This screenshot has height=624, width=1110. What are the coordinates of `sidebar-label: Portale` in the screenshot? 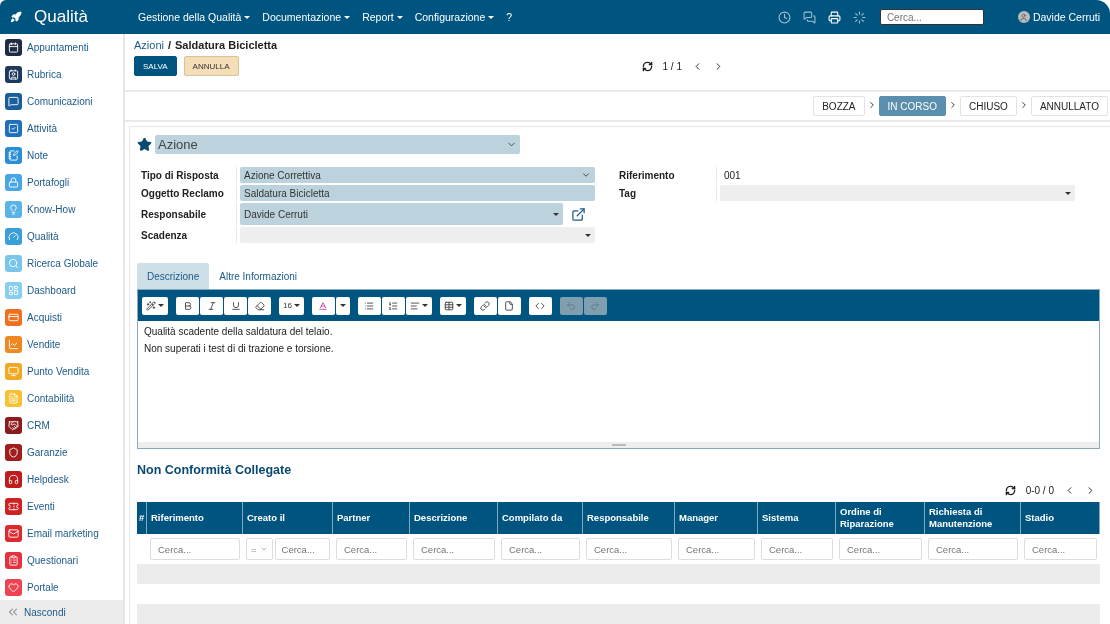 It's located at (43, 587).